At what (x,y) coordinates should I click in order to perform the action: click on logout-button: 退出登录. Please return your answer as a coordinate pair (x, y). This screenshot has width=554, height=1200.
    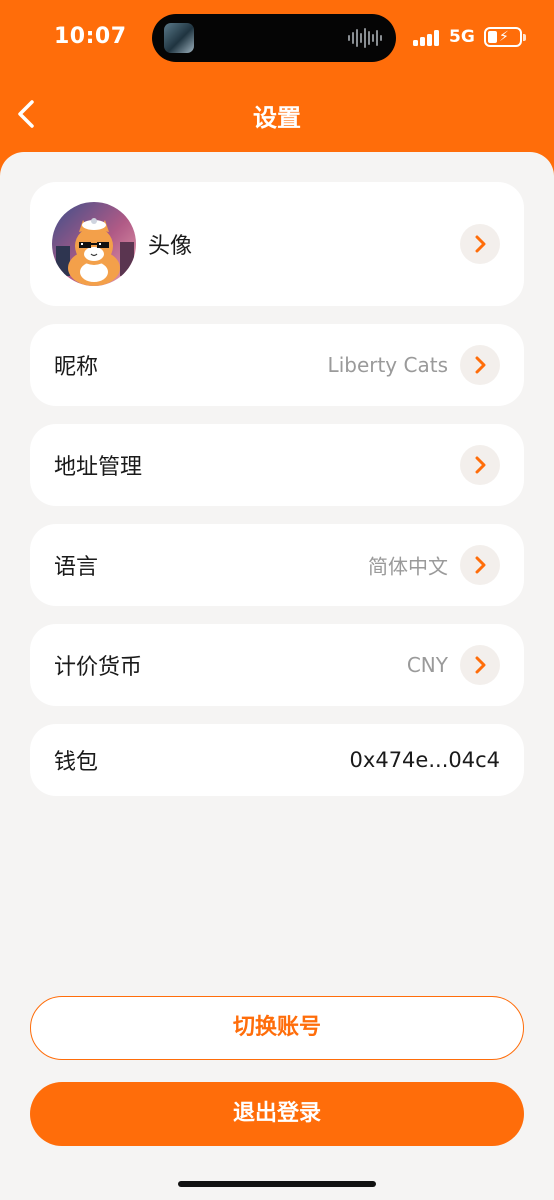
    Looking at the image, I should click on (277, 1114).